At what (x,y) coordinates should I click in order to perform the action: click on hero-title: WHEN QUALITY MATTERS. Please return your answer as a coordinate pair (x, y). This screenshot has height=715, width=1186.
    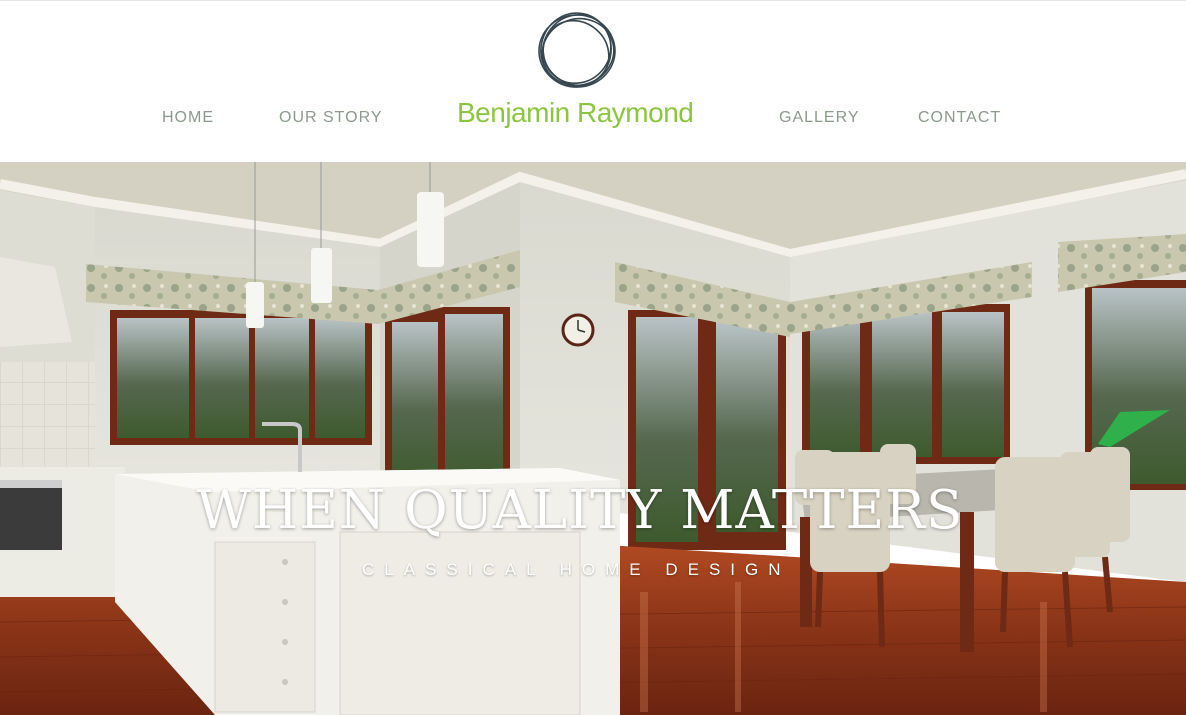
    Looking at the image, I should click on (580, 510).